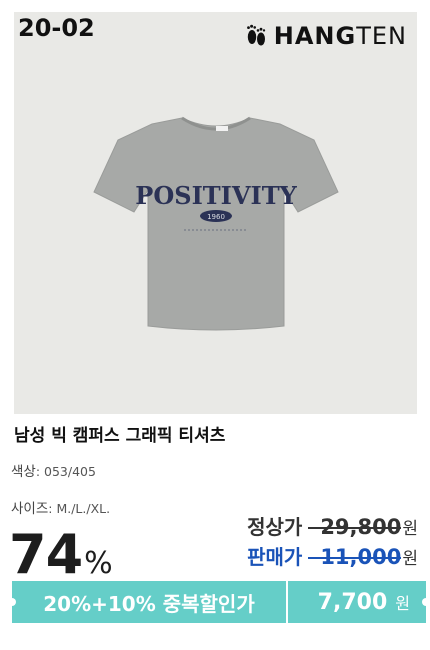  What do you see at coordinates (61, 509) in the screenshot?
I see `size-option: 사이즈: M./L./XL.` at bounding box center [61, 509].